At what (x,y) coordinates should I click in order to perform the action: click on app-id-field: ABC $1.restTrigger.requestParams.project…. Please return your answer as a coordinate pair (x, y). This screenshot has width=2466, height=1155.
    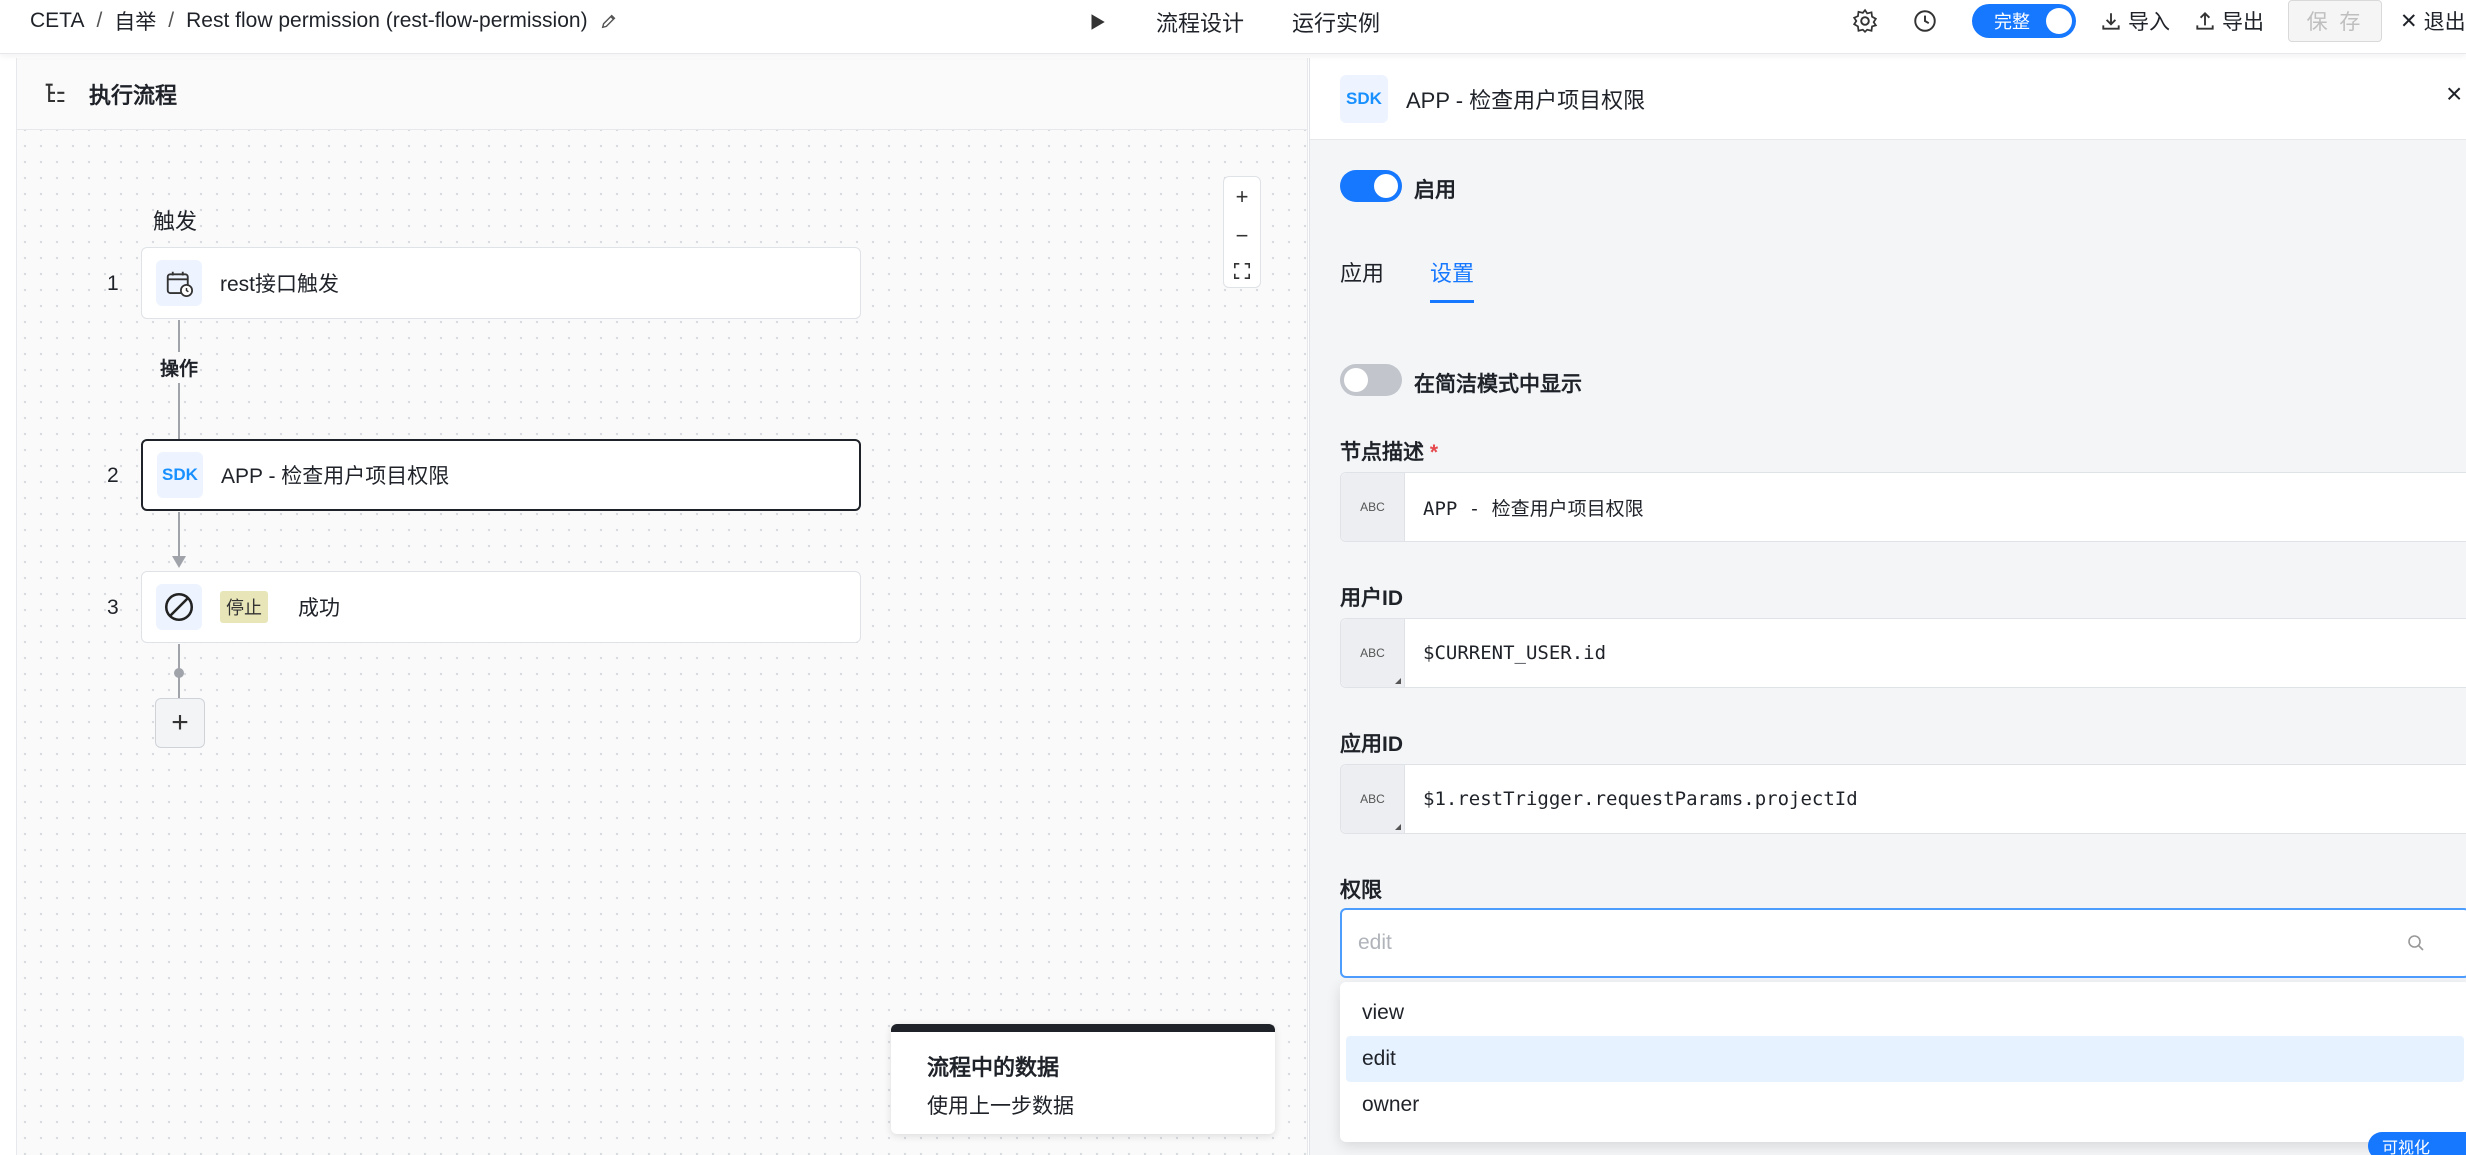
    Looking at the image, I should click on (1903, 799).